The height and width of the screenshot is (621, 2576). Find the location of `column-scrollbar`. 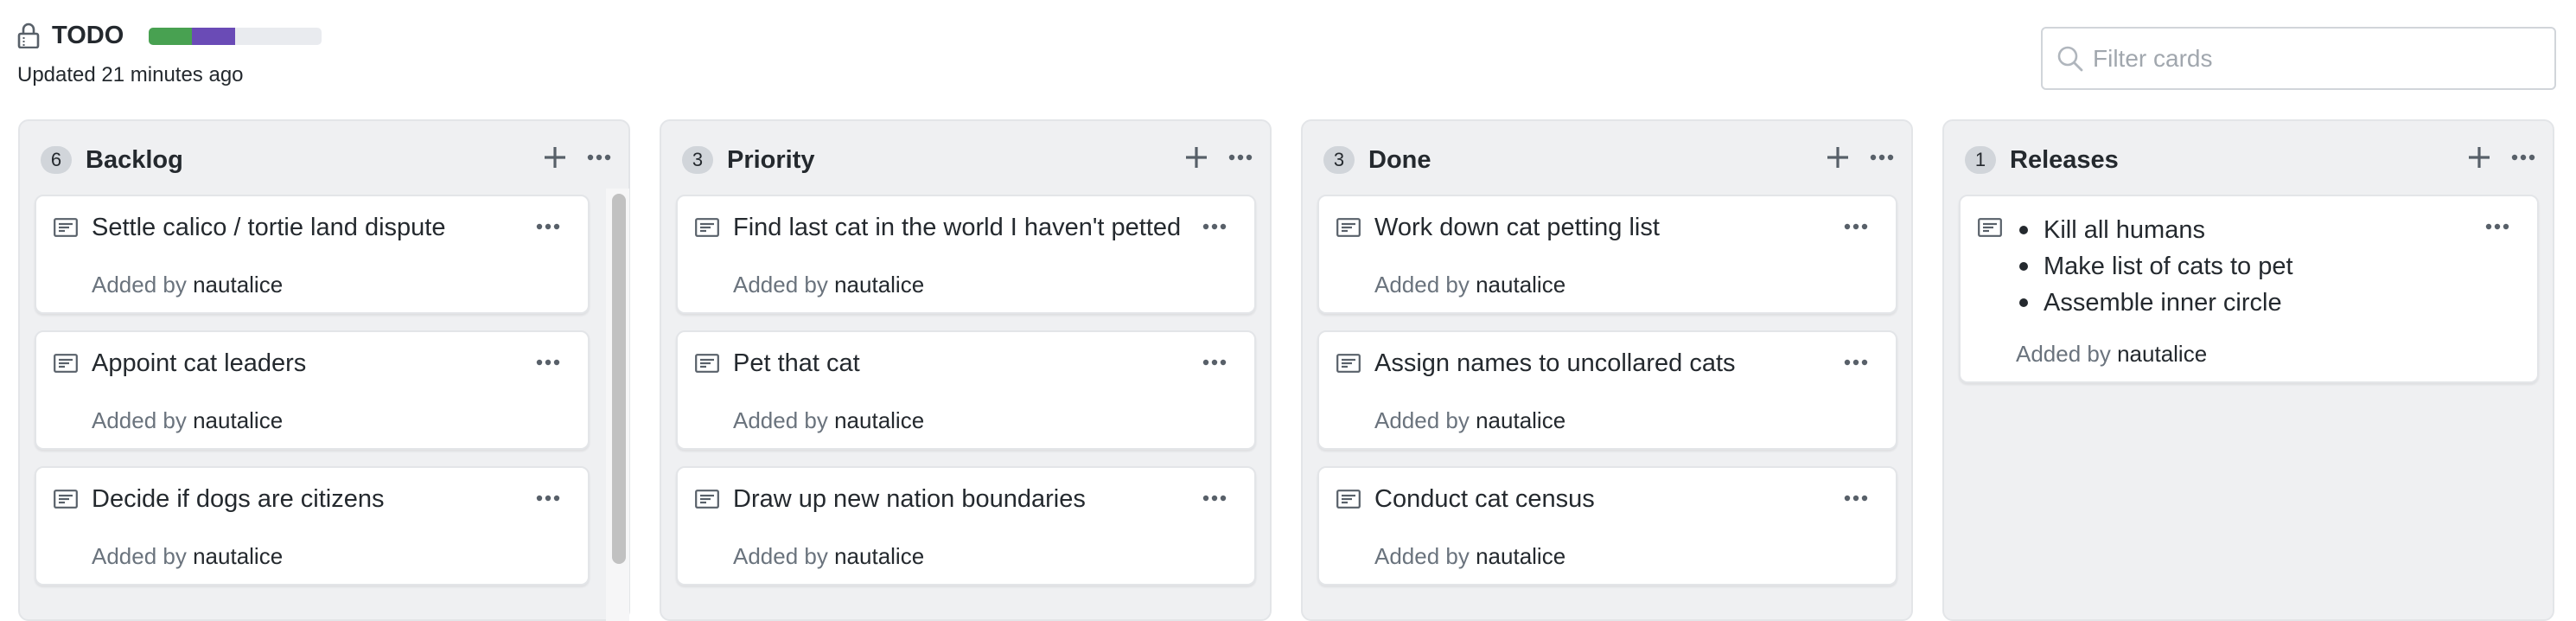

column-scrollbar is located at coordinates (617, 405).